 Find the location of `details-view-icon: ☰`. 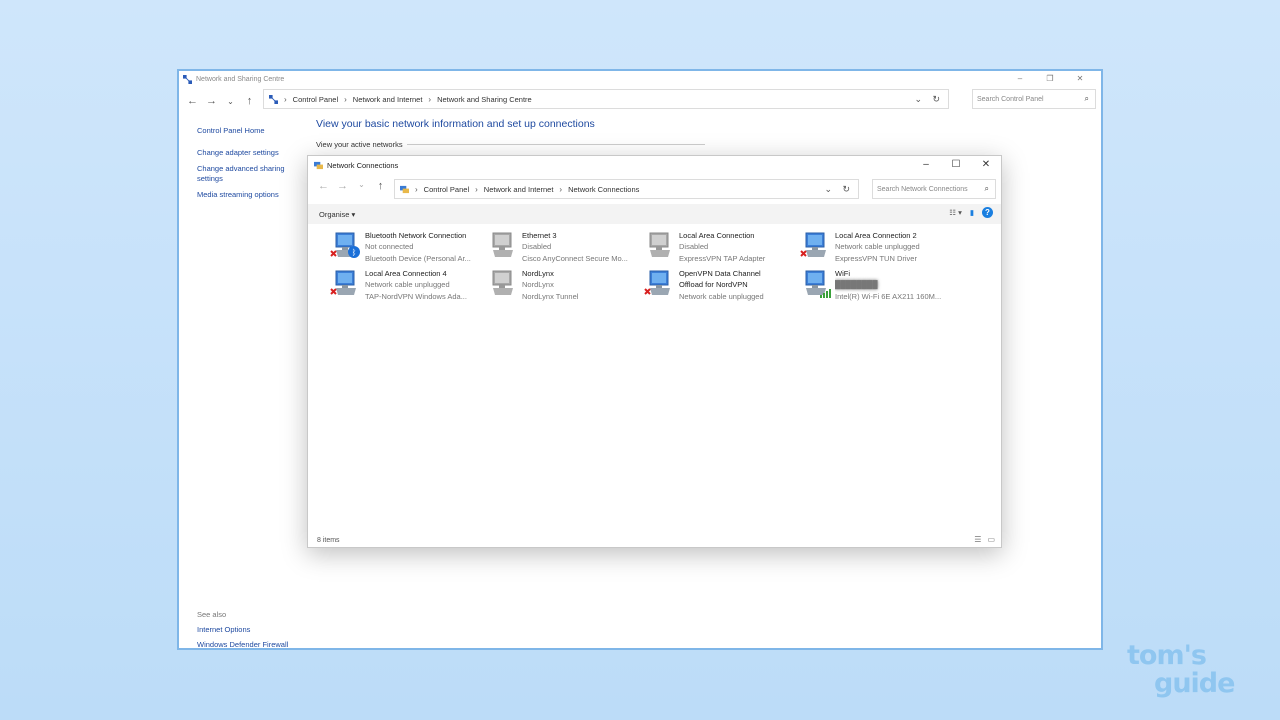

details-view-icon: ☰ is located at coordinates (977, 539).